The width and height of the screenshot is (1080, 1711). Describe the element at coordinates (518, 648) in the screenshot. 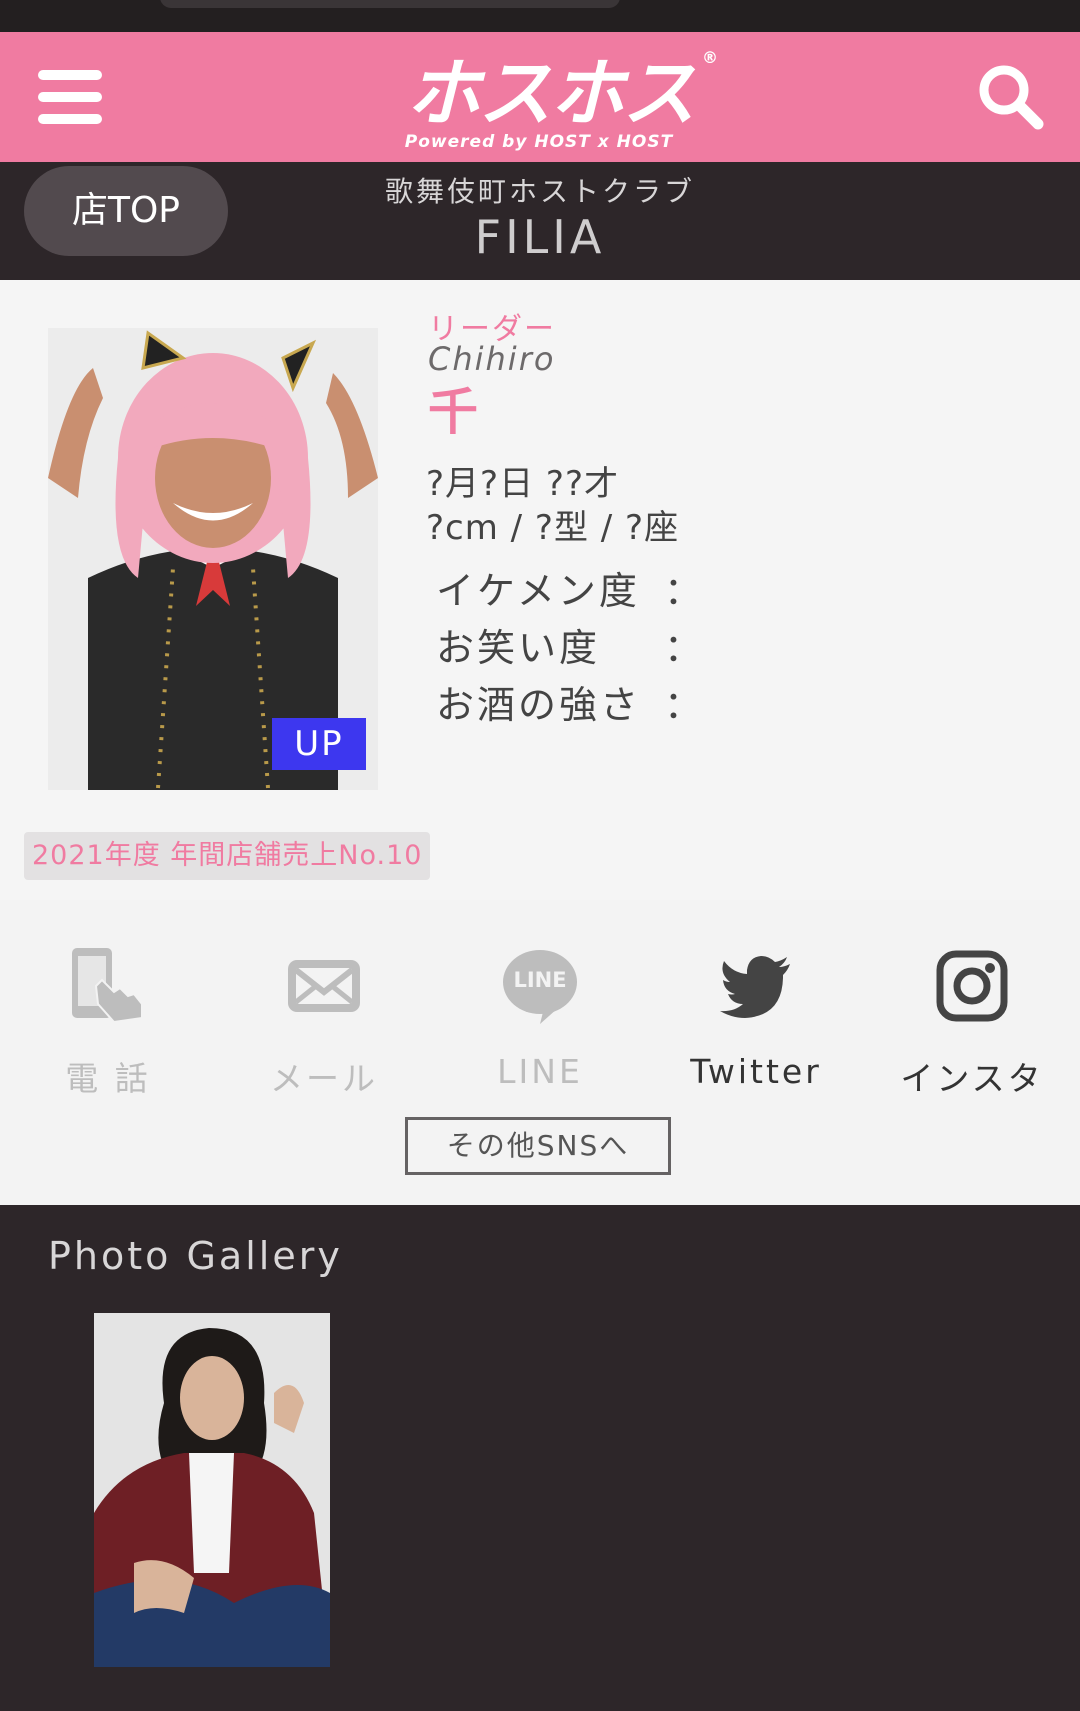

I see `stat-label: お笑い度` at that location.